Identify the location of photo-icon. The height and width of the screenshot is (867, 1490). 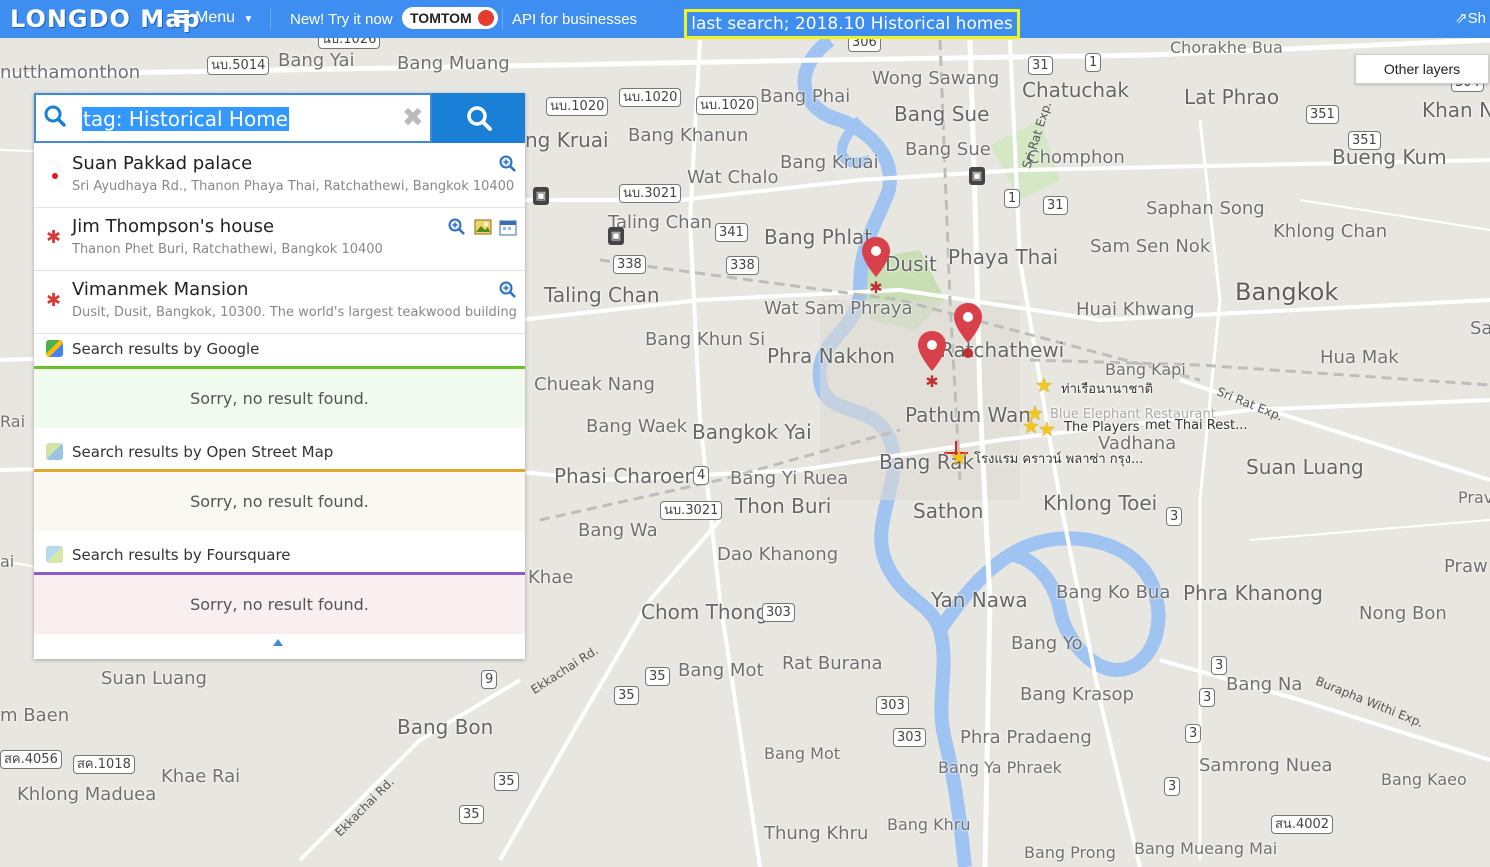
(483, 227).